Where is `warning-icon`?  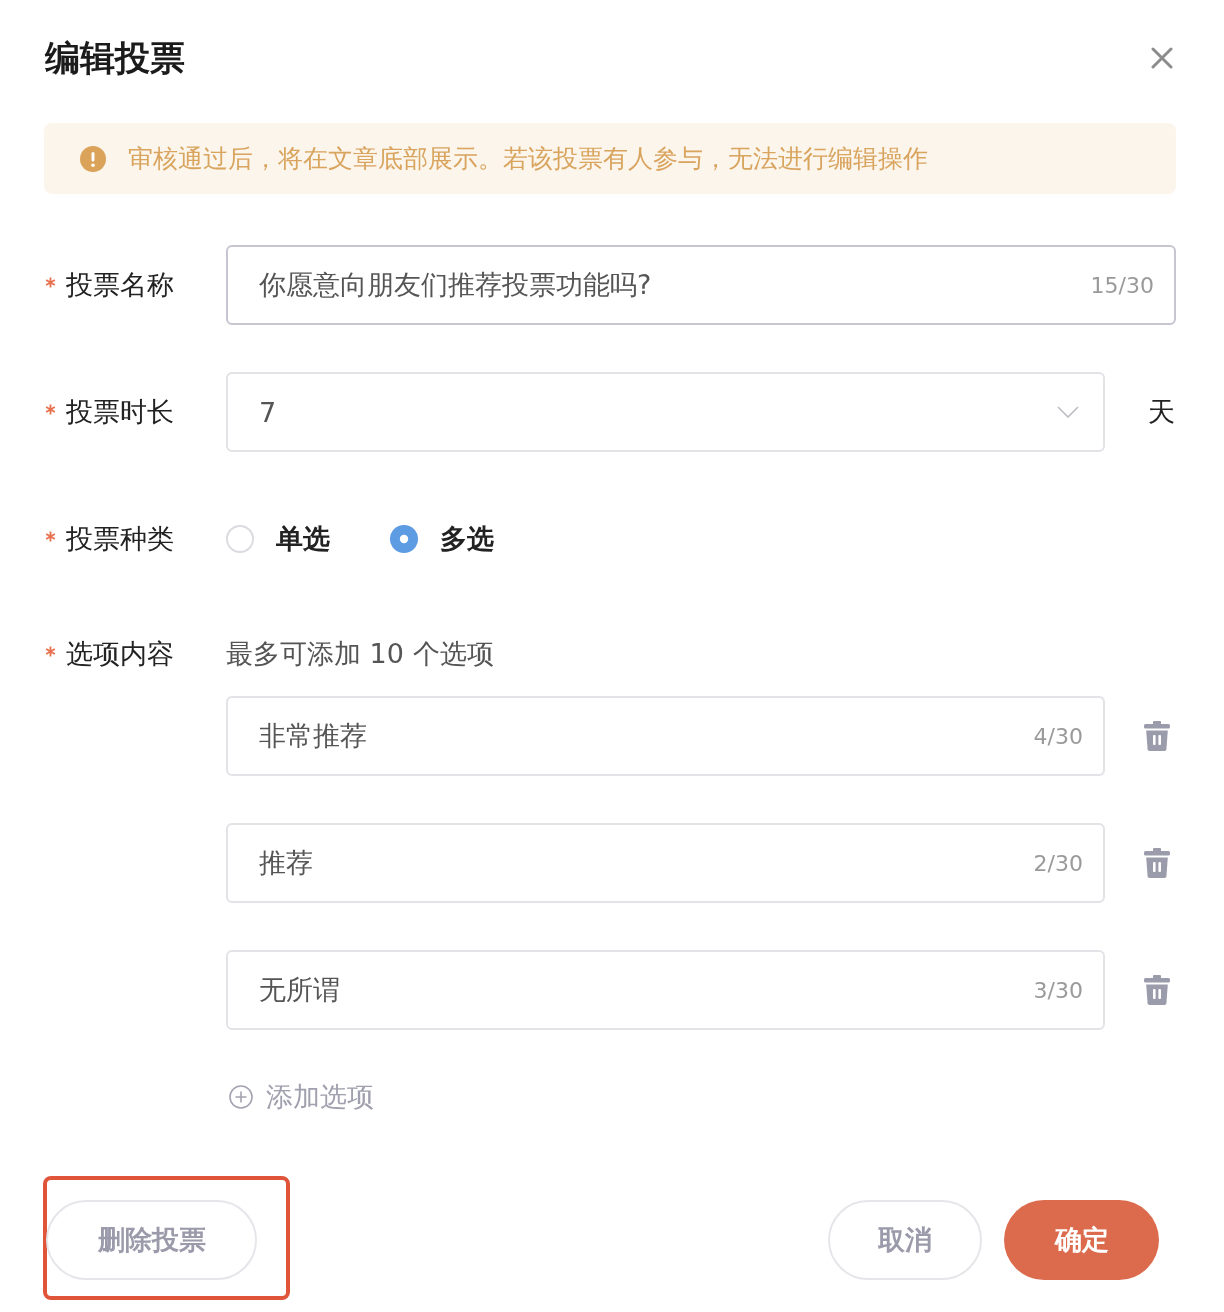 warning-icon is located at coordinates (93, 158).